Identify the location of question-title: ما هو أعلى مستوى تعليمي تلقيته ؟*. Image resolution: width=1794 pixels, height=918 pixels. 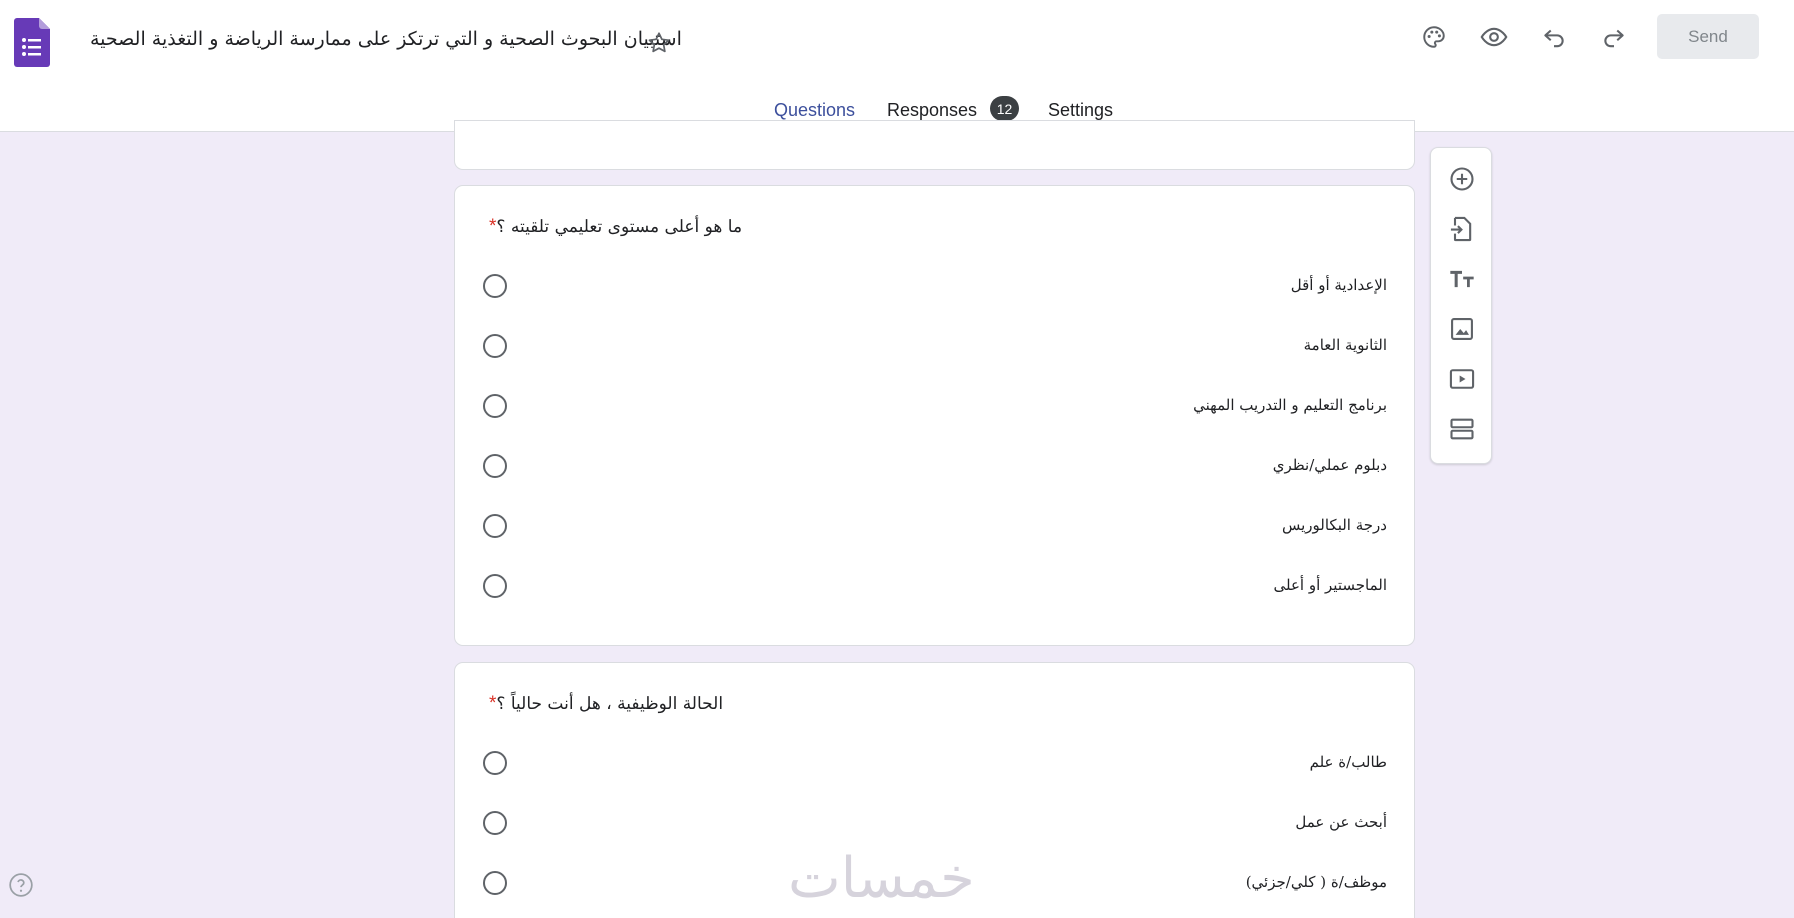
(616, 226).